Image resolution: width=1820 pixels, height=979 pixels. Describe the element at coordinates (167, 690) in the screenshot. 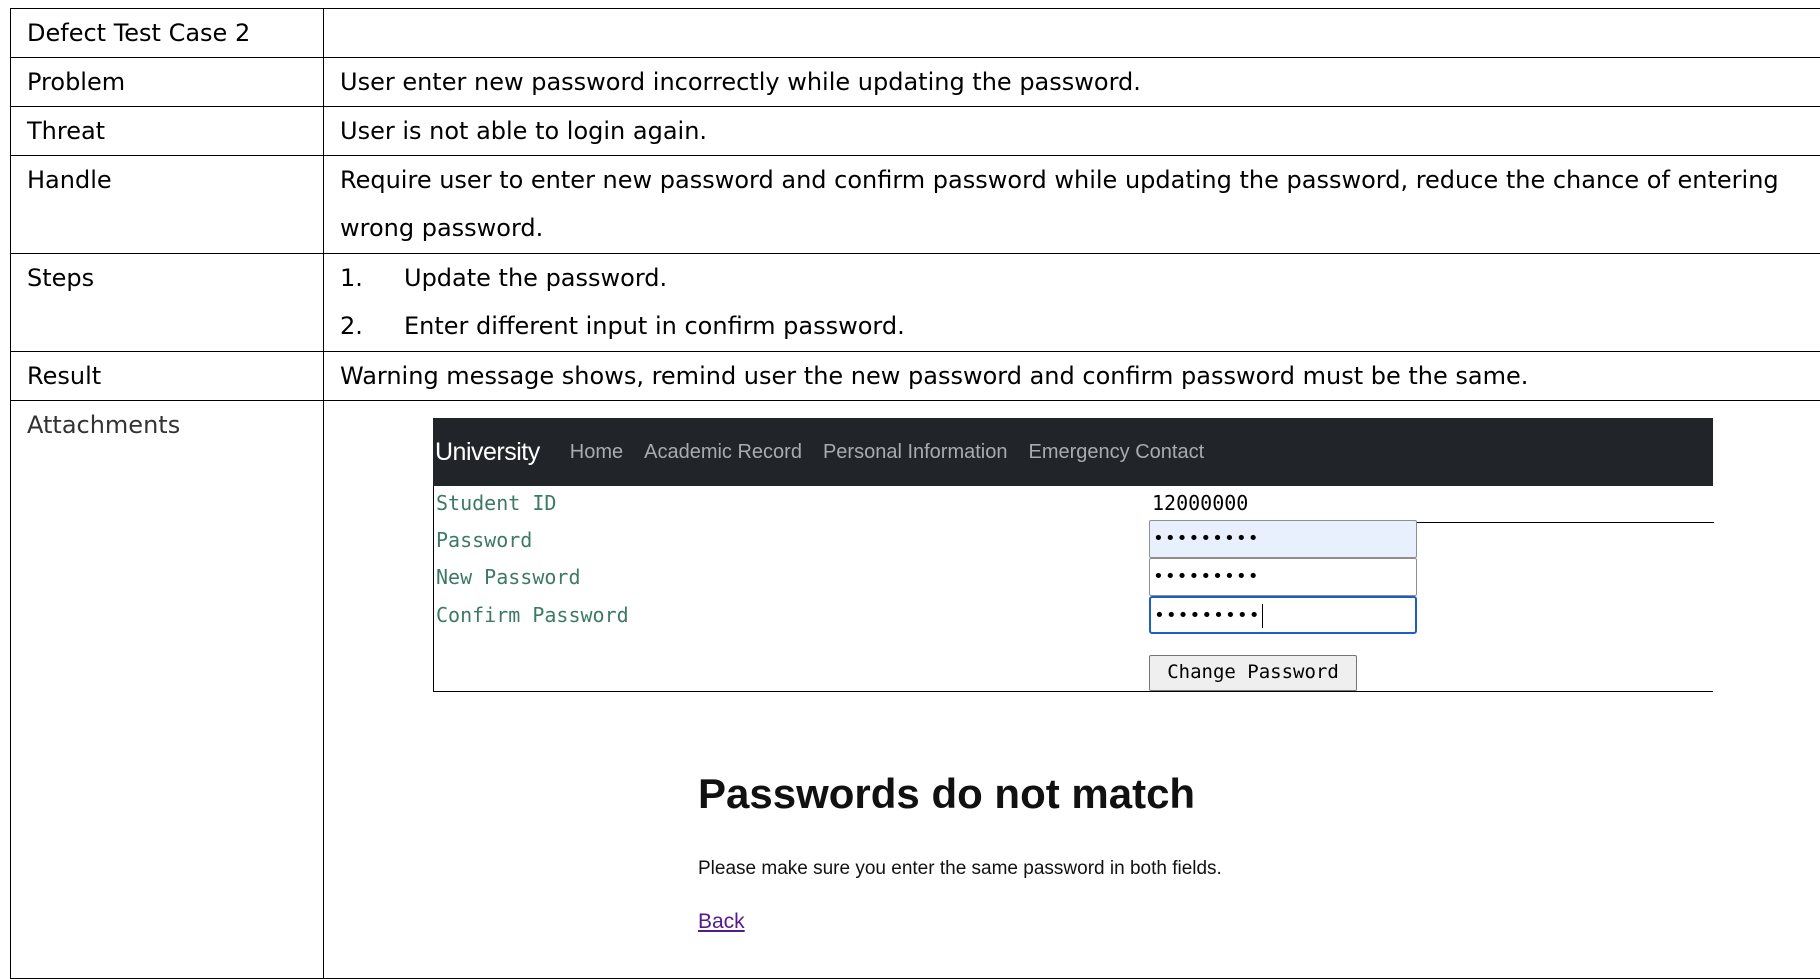

I see `attachments-label: Attachments` at that location.